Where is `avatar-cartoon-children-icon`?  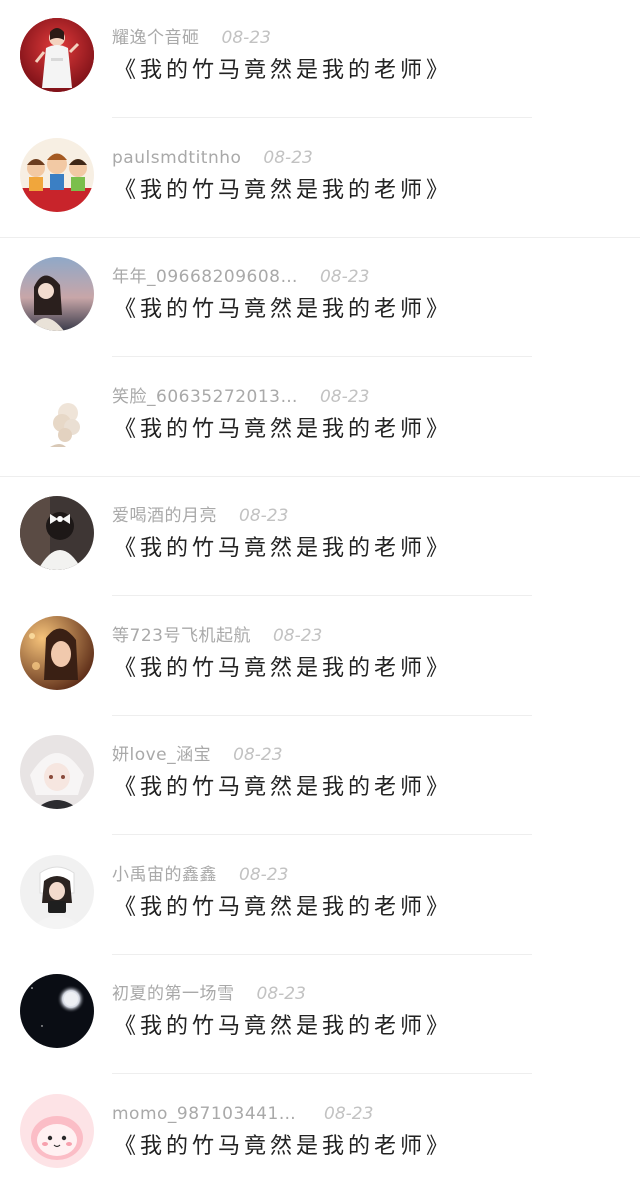
avatar-cartoon-children-icon is located at coordinates (57, 175).